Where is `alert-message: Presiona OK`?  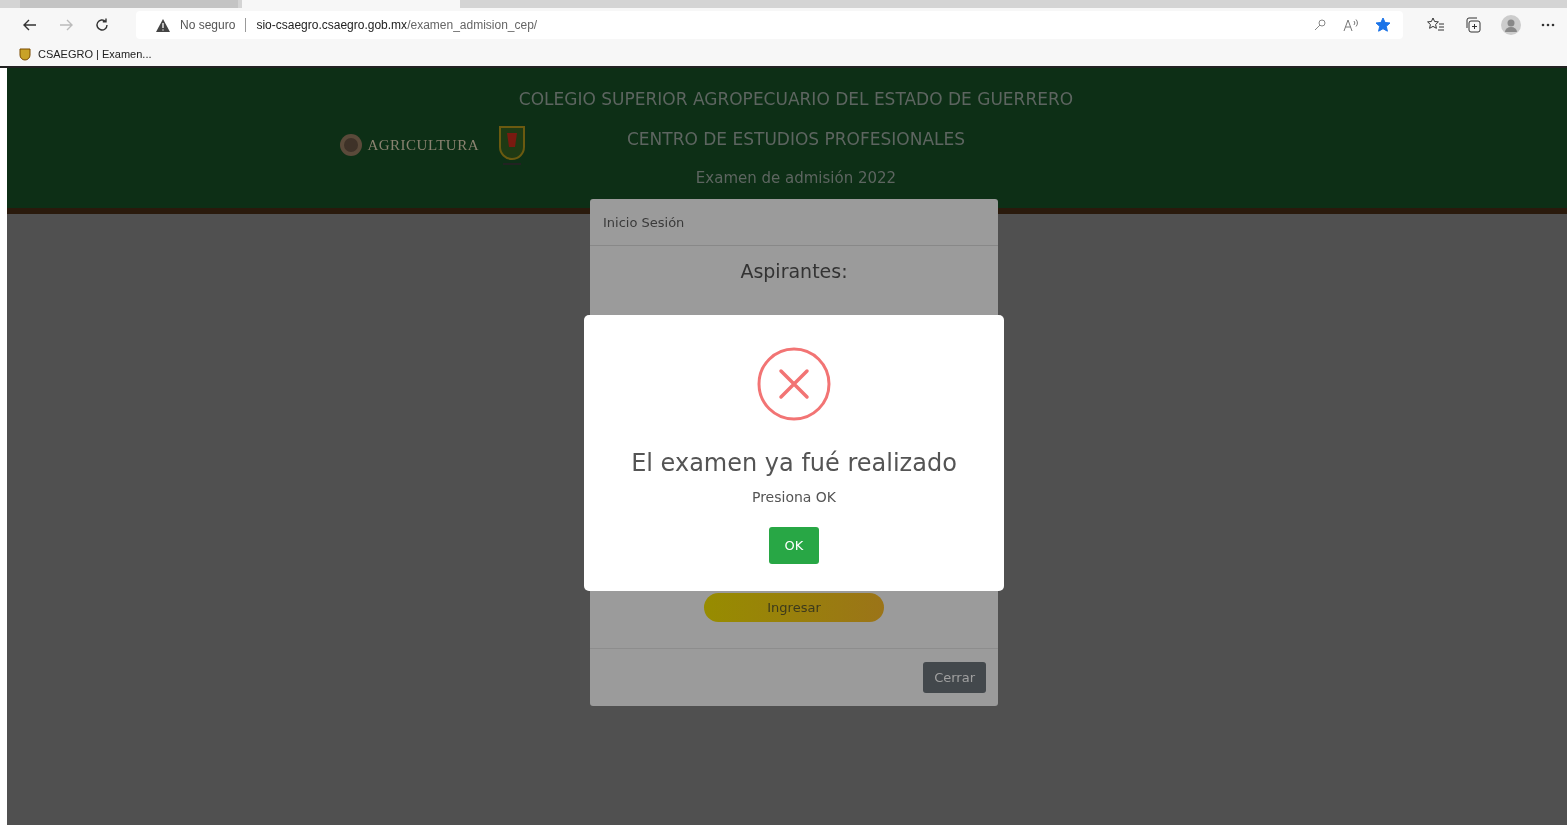 alert-message: Presiona OK is located at coordinates (794, 497).